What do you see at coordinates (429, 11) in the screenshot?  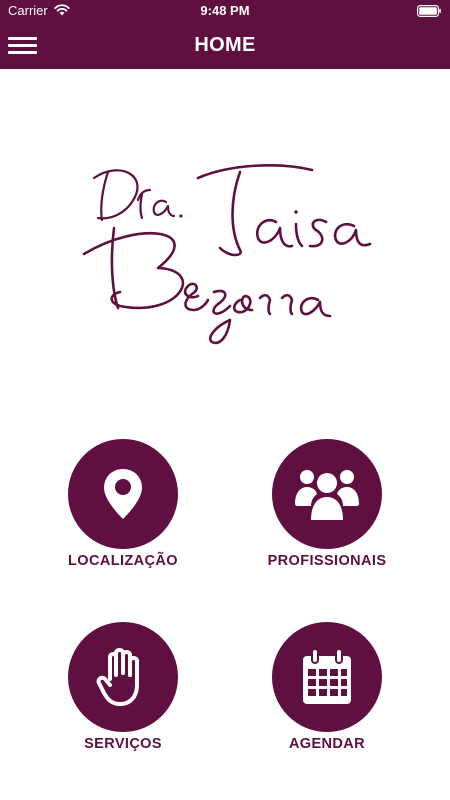 I see `battery-icon` at bounding box center [429, 11].